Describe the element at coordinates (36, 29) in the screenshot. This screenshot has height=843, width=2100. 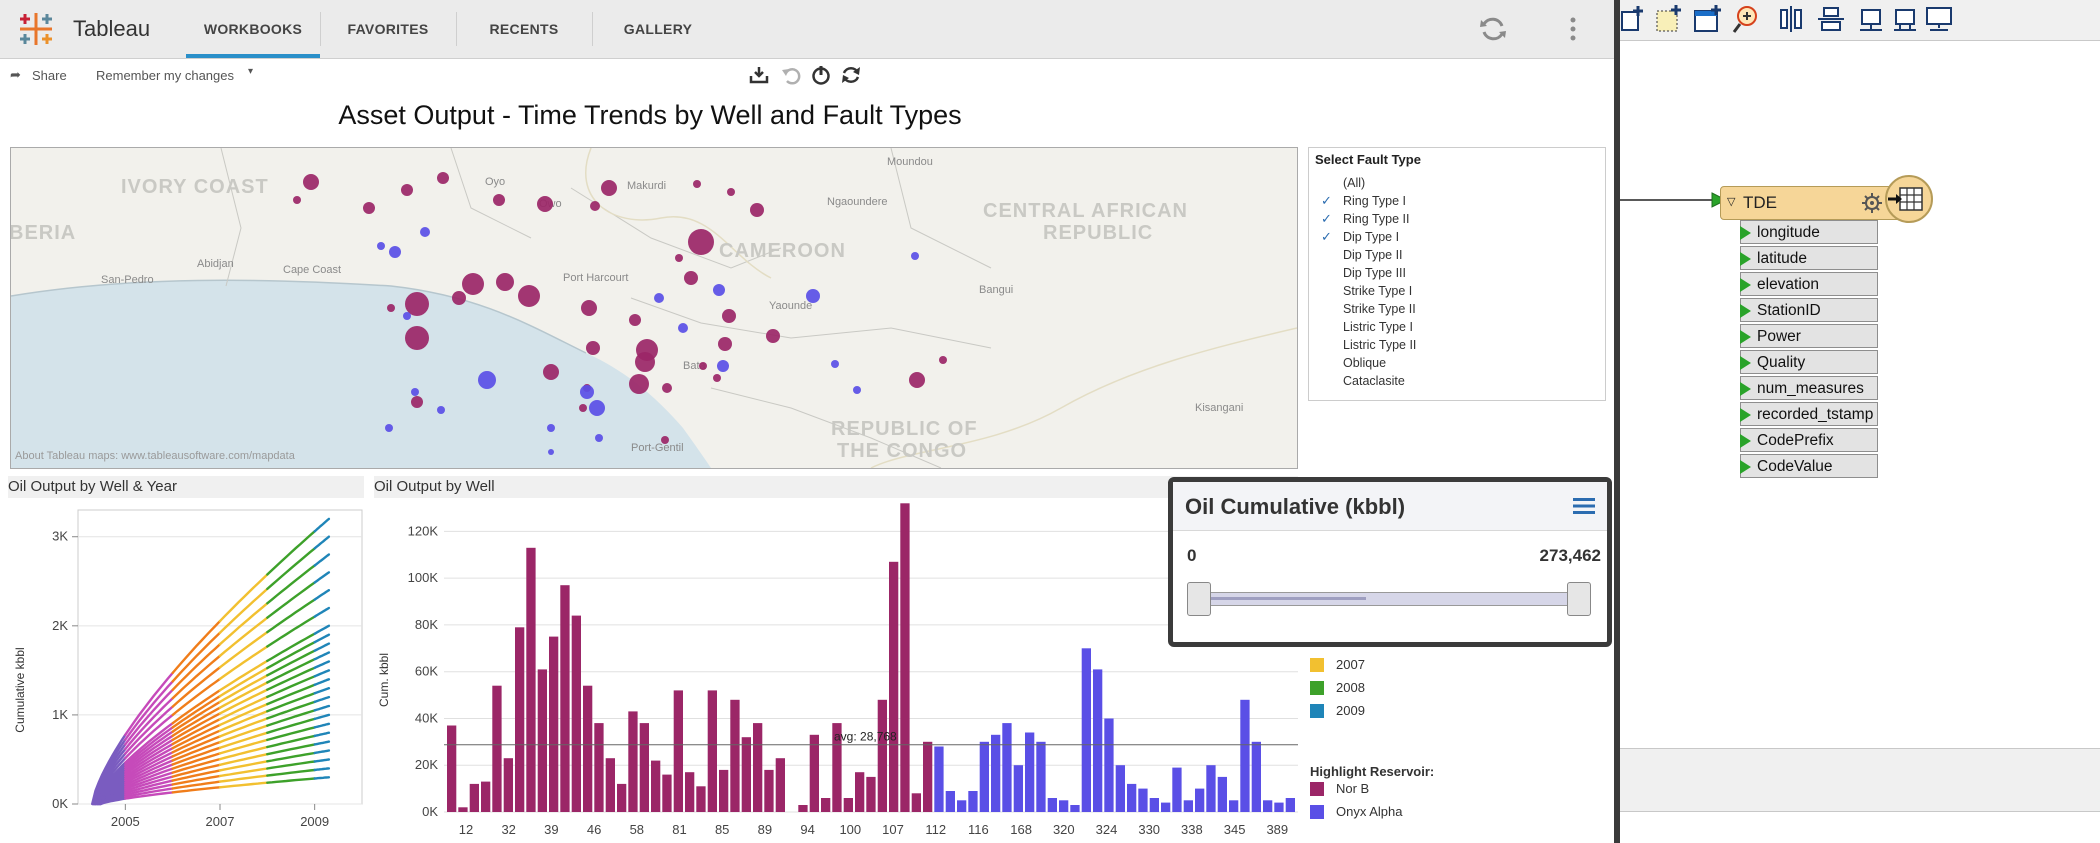
I see `tableau-logo-icon` at that location.